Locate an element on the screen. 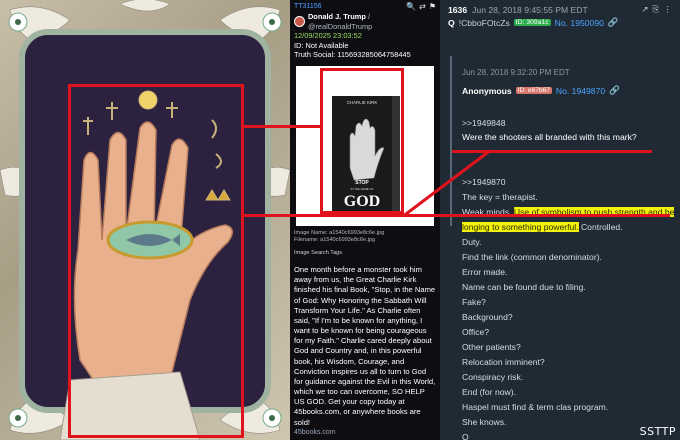 The height and width of the screenshot is (440, 680). q-header-icons: ↗ ⎘ ⋮ is located at coordinates (656, 9).